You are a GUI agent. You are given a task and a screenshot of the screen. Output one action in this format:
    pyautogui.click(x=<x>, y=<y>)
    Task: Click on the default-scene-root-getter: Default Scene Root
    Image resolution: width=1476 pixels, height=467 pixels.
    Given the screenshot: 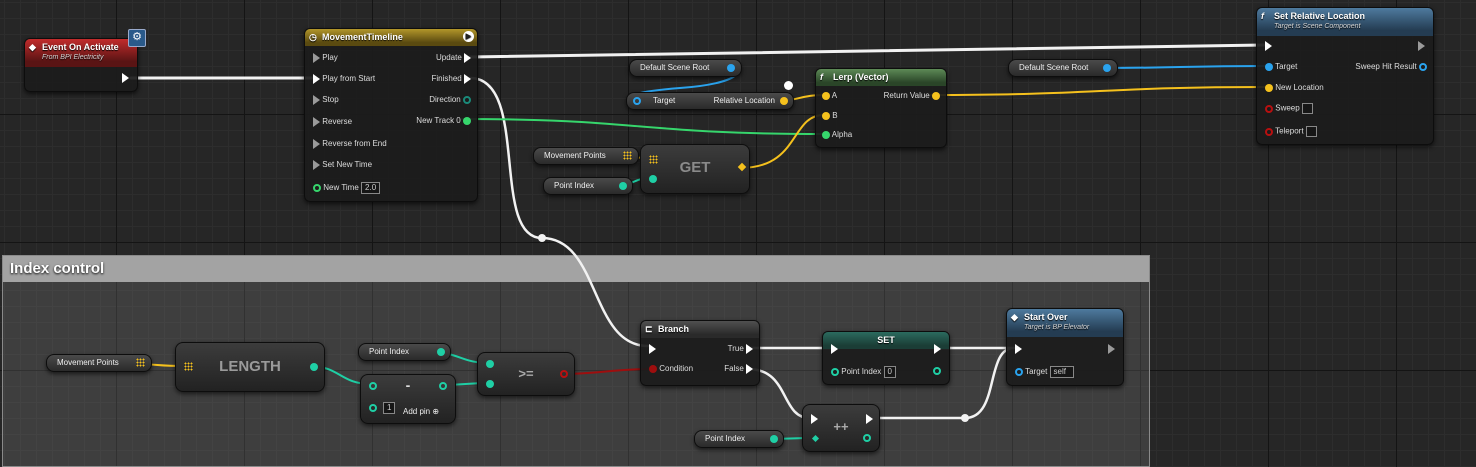 What is the action you would take?
    pyautogui.click(x=685, y=68)
    